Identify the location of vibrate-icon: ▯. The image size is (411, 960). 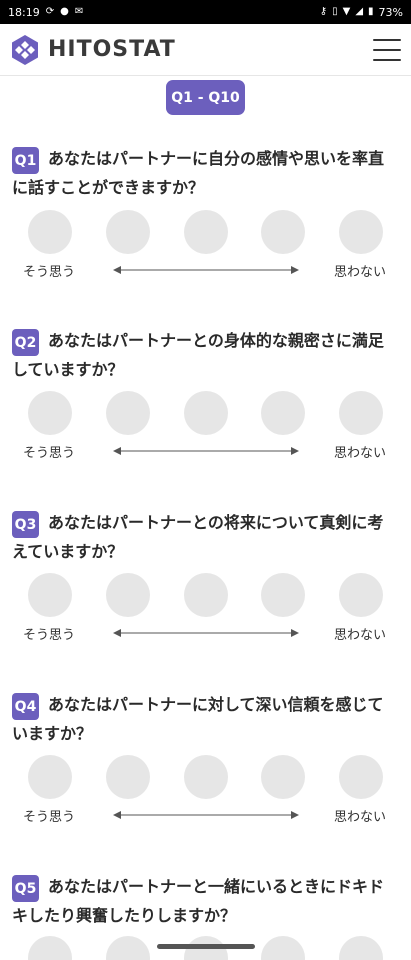
(335, 11).